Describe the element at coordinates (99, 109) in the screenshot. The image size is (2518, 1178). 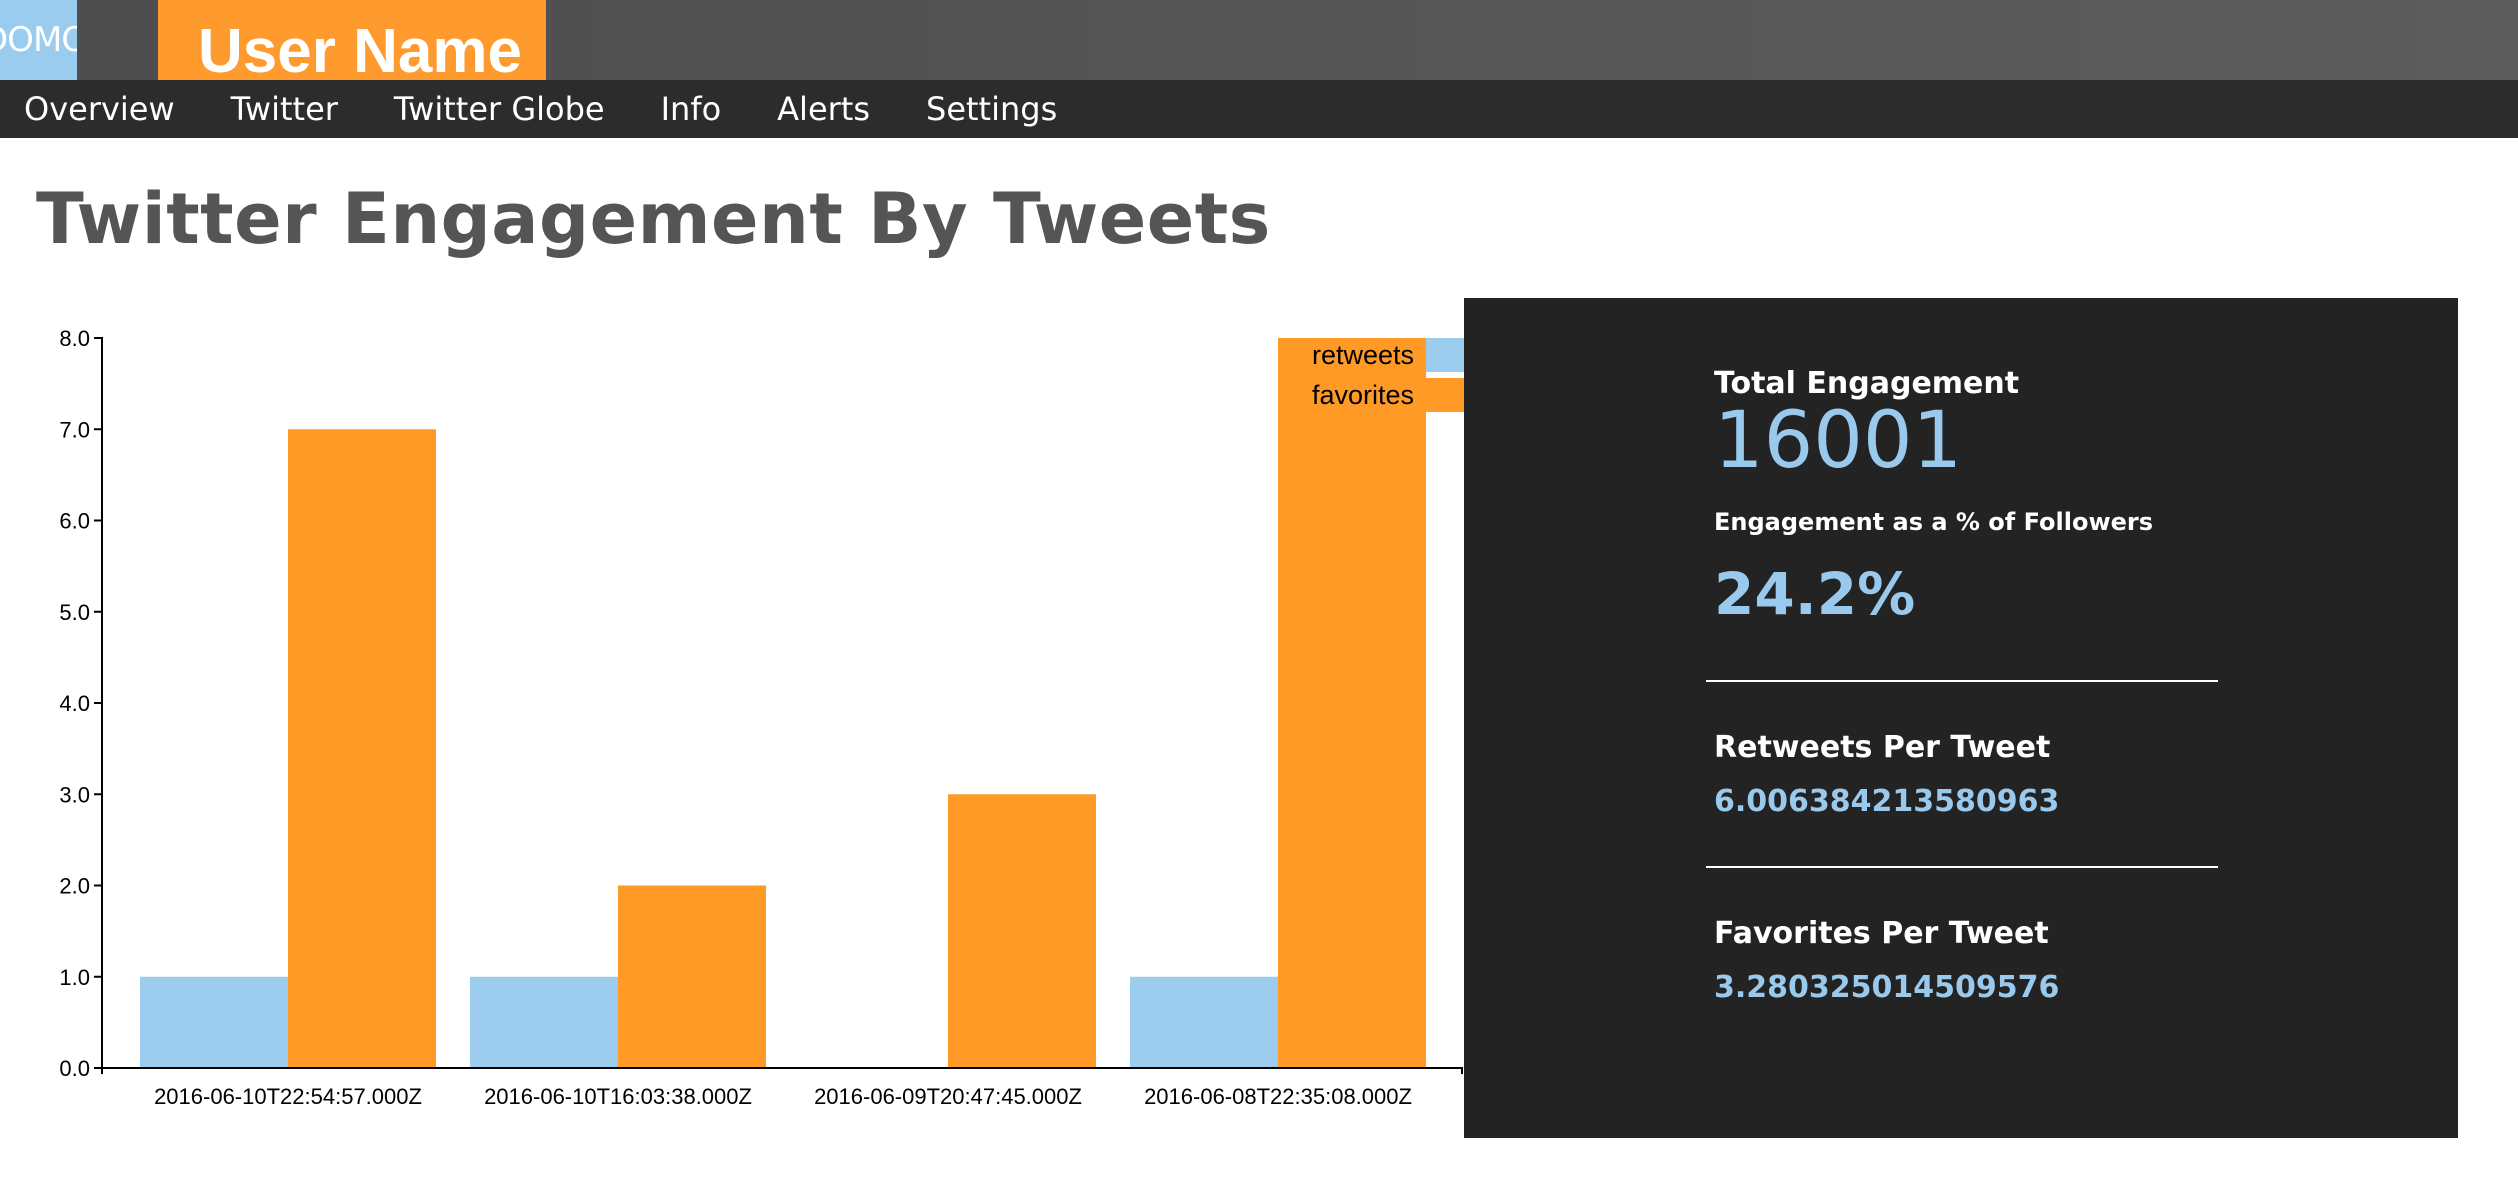
I see `nav-item-overview: Overview` at that location.